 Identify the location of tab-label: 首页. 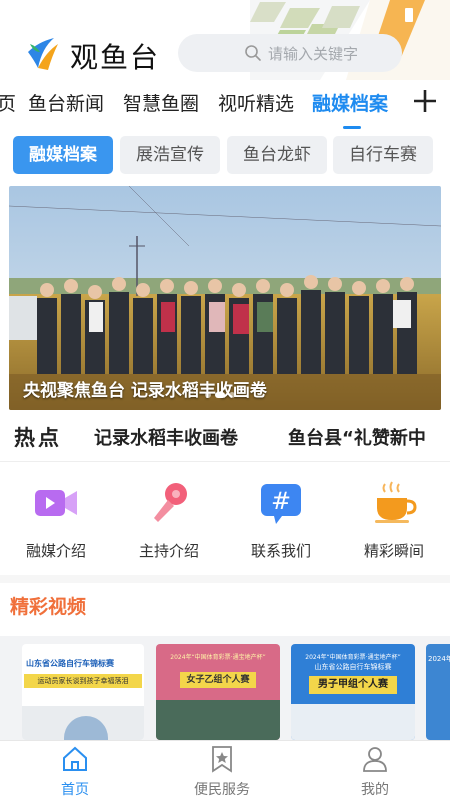
(75, 790).